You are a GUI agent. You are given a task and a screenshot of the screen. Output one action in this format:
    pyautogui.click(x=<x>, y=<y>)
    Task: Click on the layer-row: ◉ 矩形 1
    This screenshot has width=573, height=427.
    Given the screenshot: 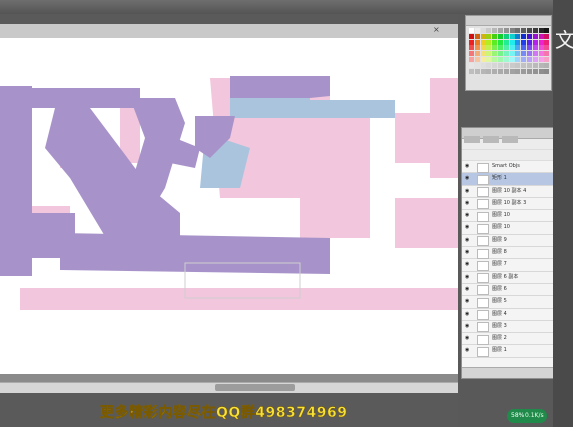 What is the action you would take?
    pyautogui.click(x=509, y=179)
    